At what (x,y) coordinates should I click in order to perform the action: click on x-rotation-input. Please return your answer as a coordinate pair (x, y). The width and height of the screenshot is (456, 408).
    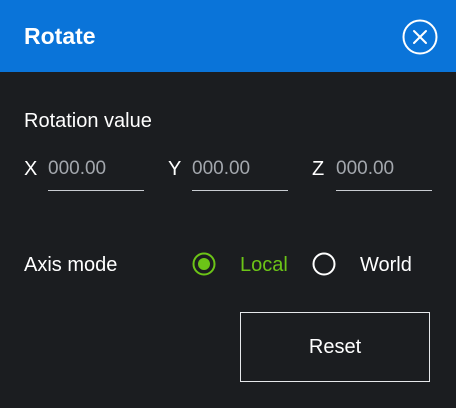
    Looking at the image, I should click on (96, 168).